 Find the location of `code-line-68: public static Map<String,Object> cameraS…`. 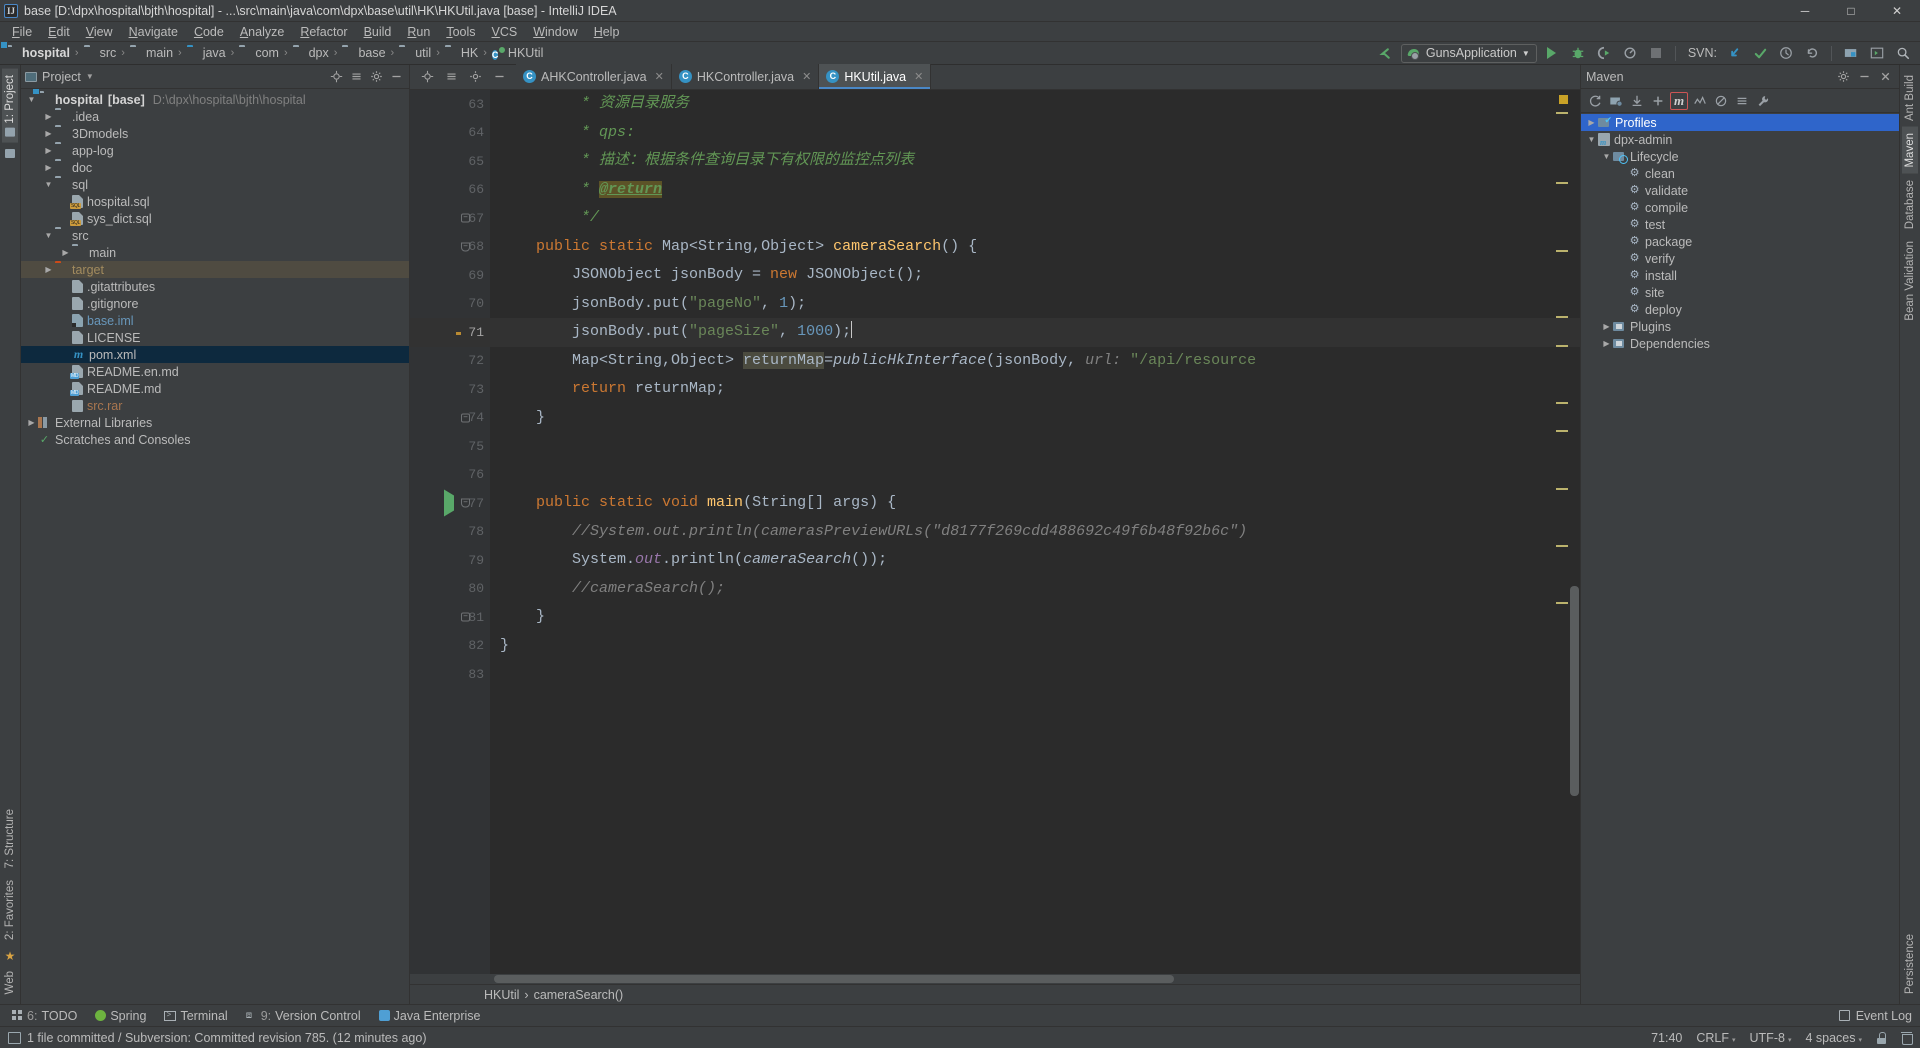

code-line-68: public static Map<String,Object> cameraS… is located at coordinates (1035, 247).